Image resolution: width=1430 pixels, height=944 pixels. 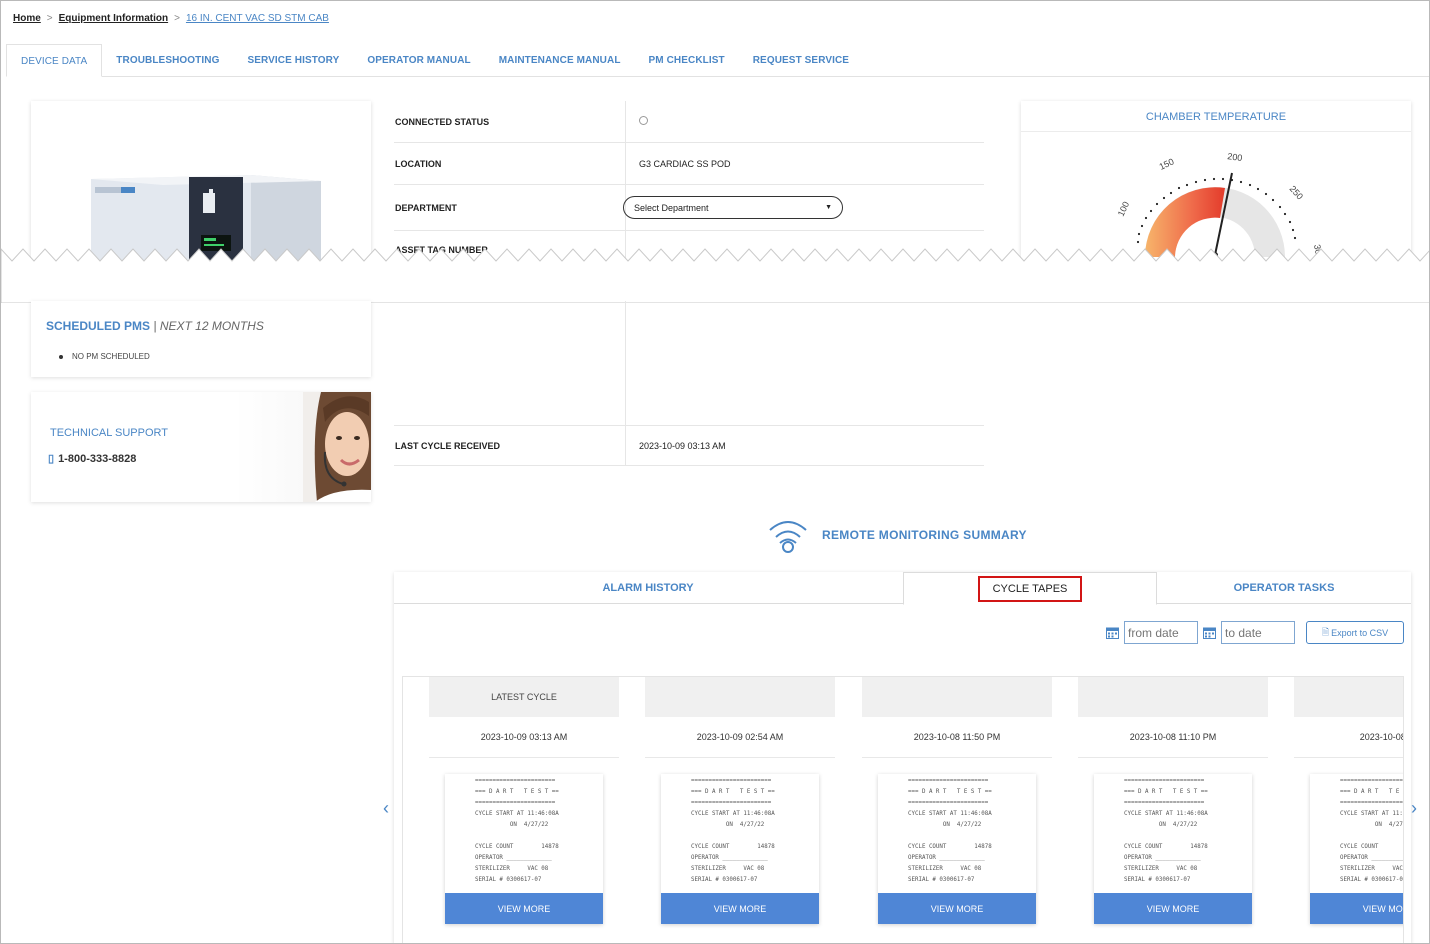 I want to click on phone-icon: ▯, so click(x=51, y=459).